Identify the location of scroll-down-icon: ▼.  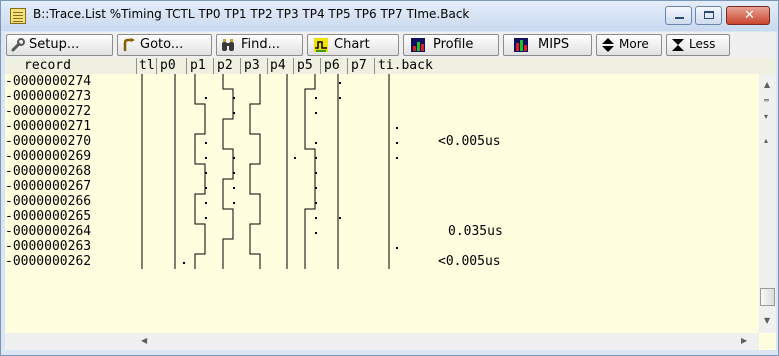
(767, 320).